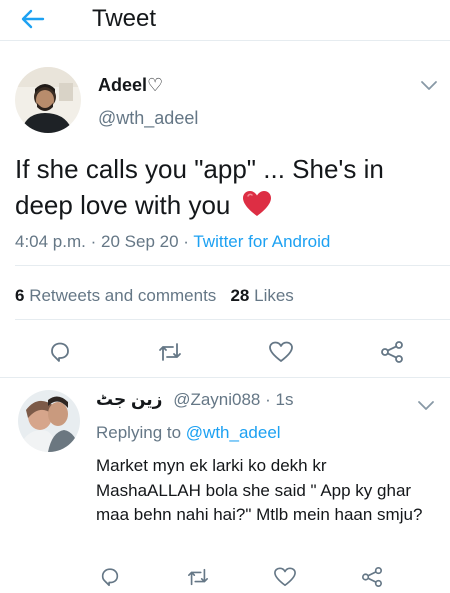 The width and height of the screenshot is (450, 593). What do you see at coordinates (216, 399) in the screenshot?
I see `reply-author-handle: @Zayni088` at bounding box center [216, 399].